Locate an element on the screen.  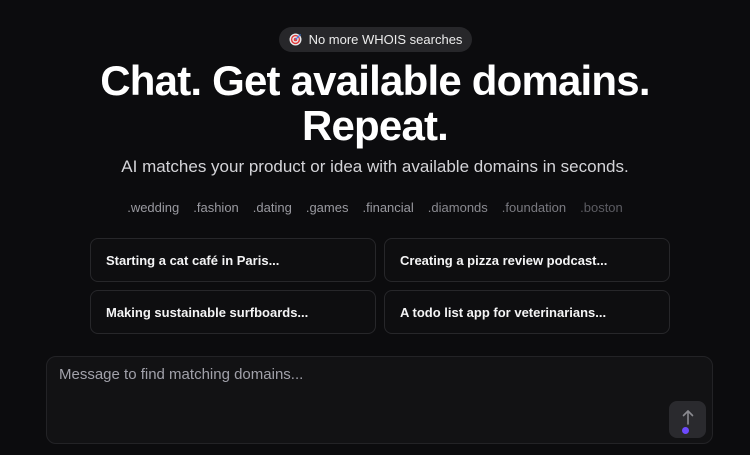
tld-chip: .fashion is located at coordinates (216, 207).